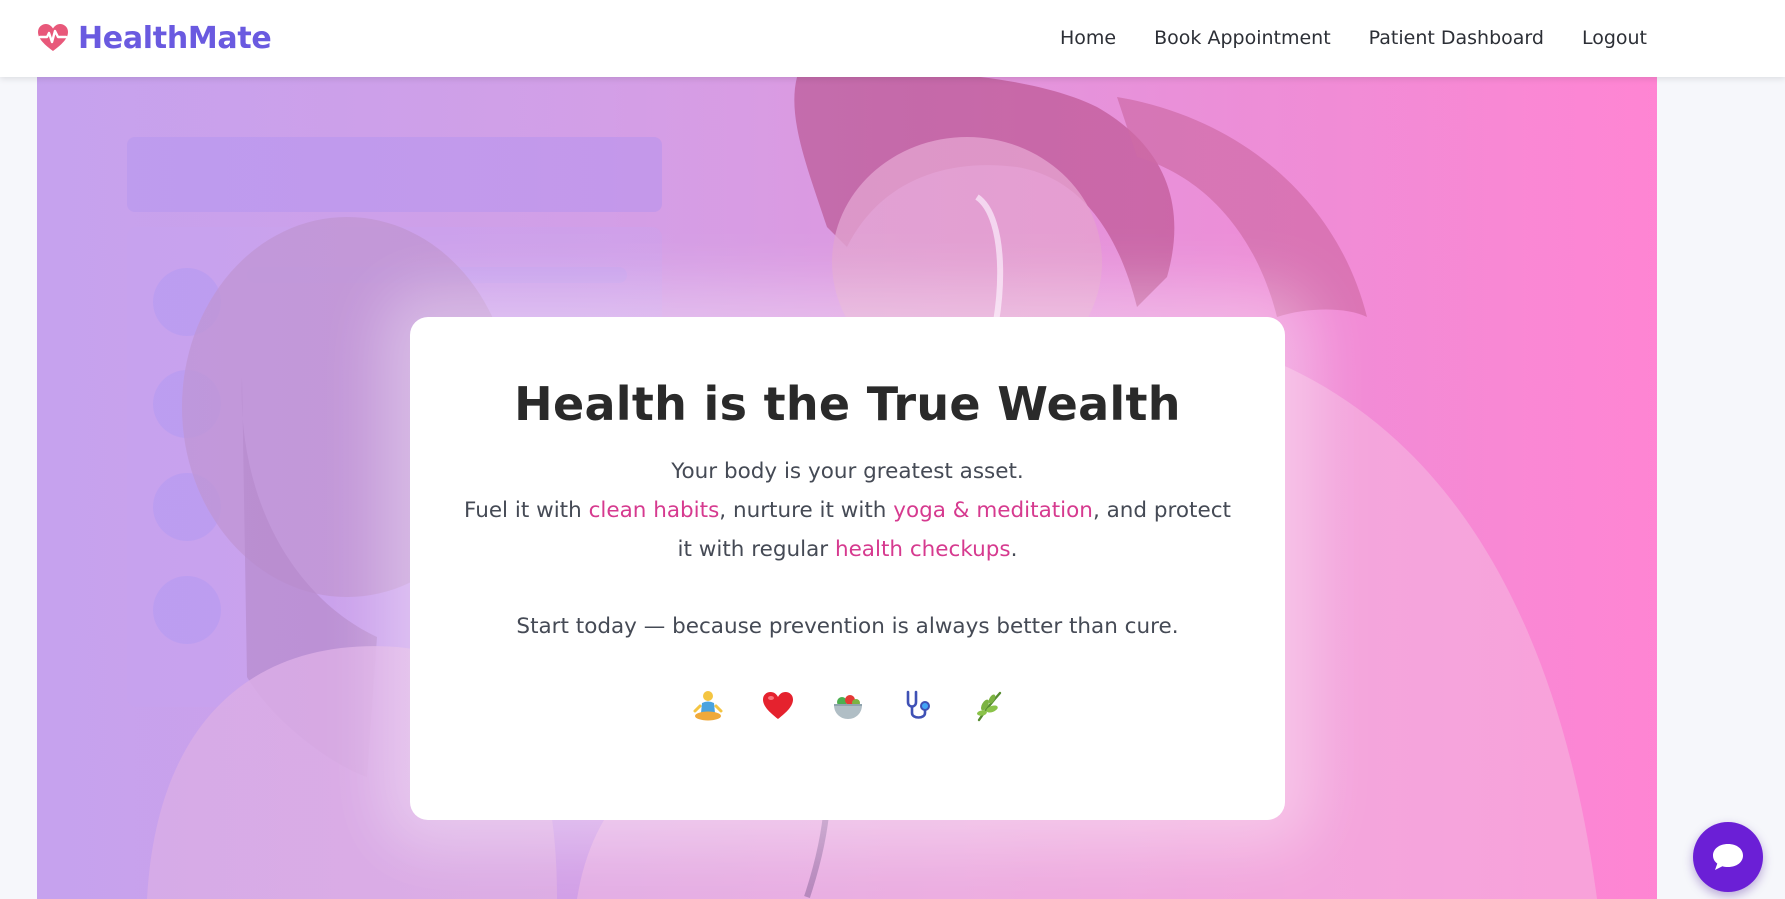 This screenshot has width=1785, height=899. What do you see at coordinates (922, 549) in the screenshot?
I see `highlight-health-checkups: health checkups` at bounding box center [922, 549].